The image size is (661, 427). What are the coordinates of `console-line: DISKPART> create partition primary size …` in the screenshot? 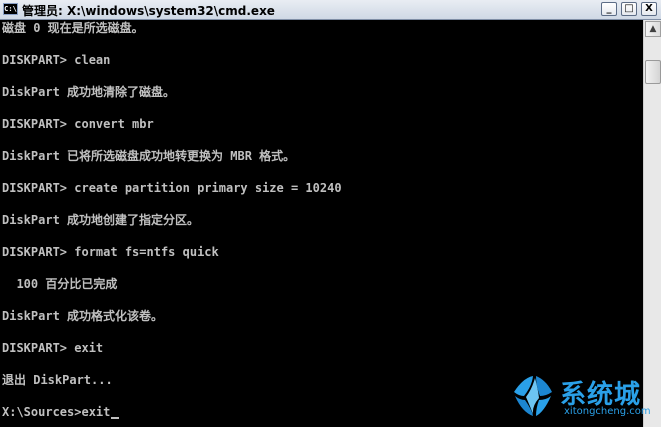 It's located at (172, 188).